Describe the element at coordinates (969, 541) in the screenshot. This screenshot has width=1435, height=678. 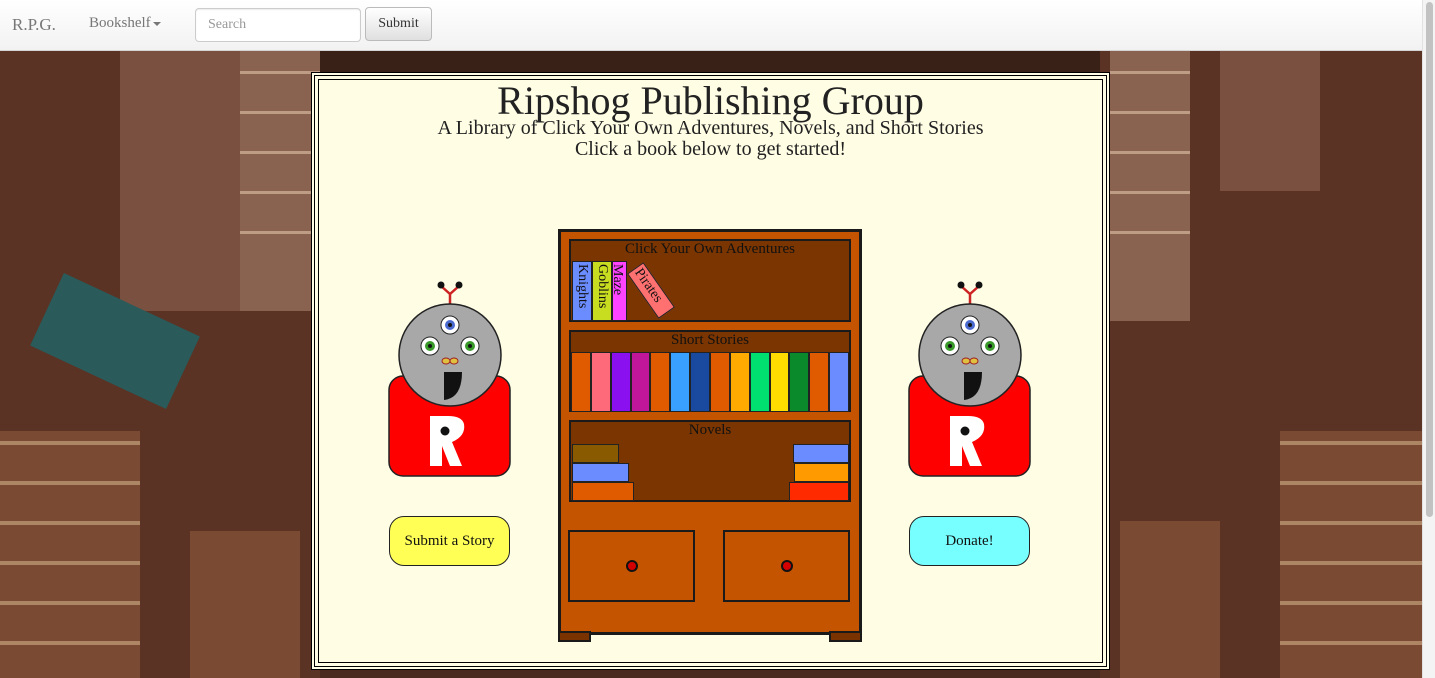
I see `donate-button: Donate!` at that location.